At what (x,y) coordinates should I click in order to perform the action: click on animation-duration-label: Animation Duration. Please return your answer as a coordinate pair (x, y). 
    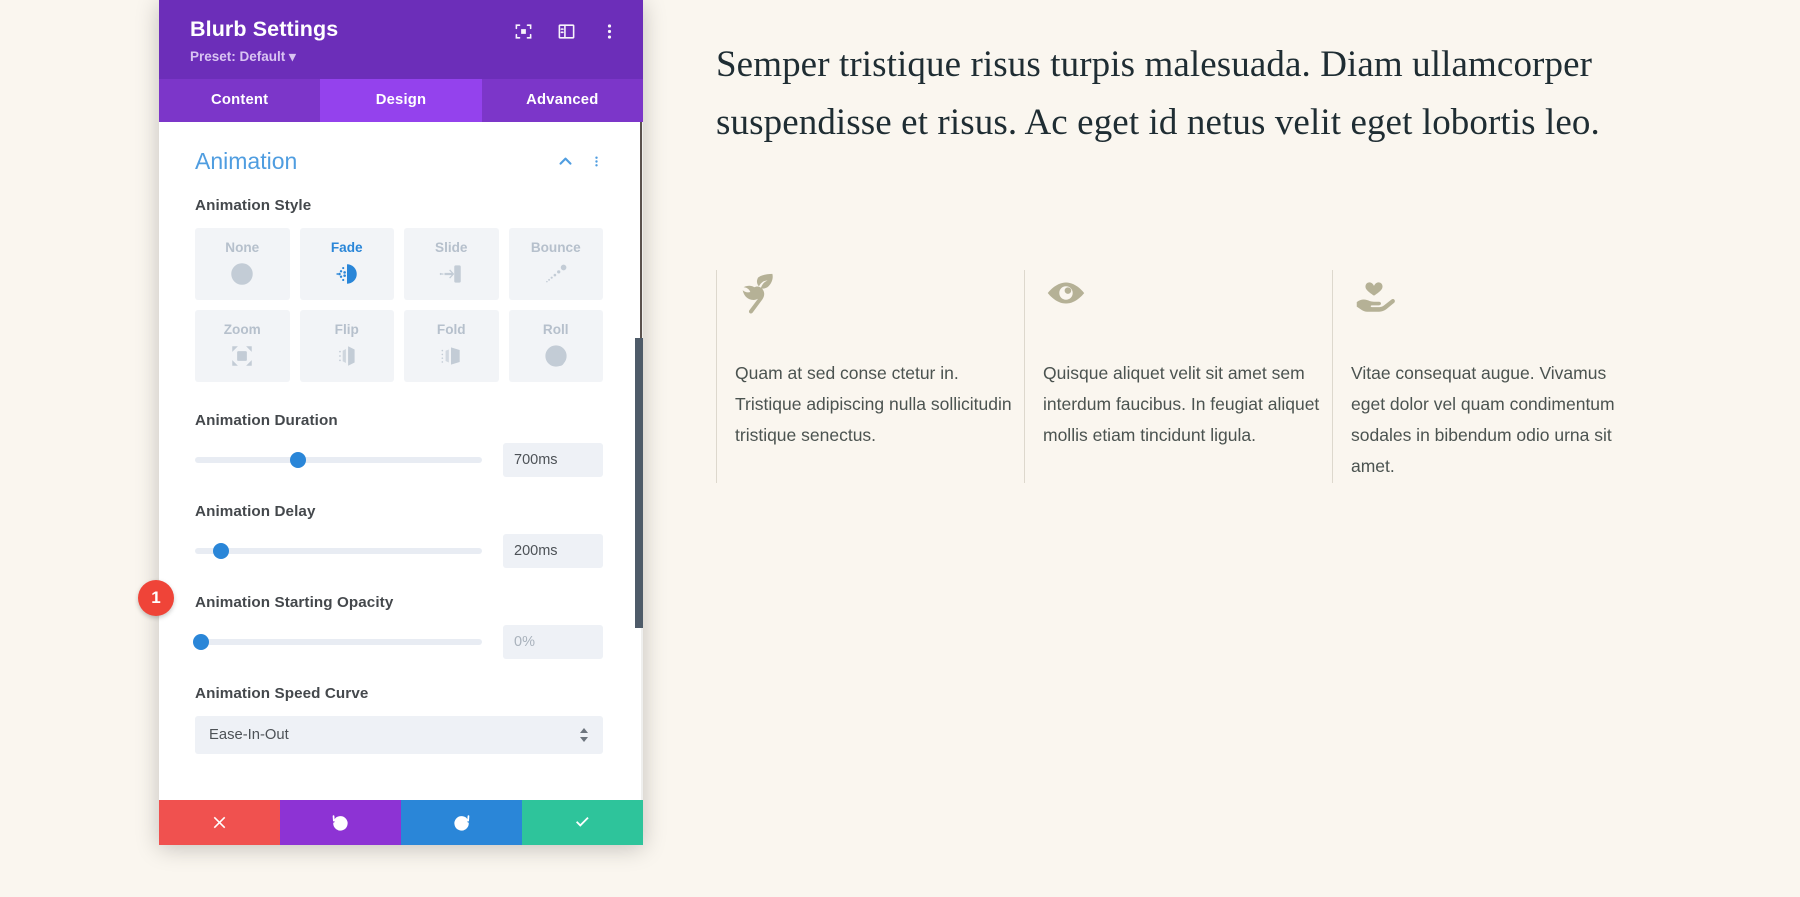
    Looking at the image, I should click on (266, 420).